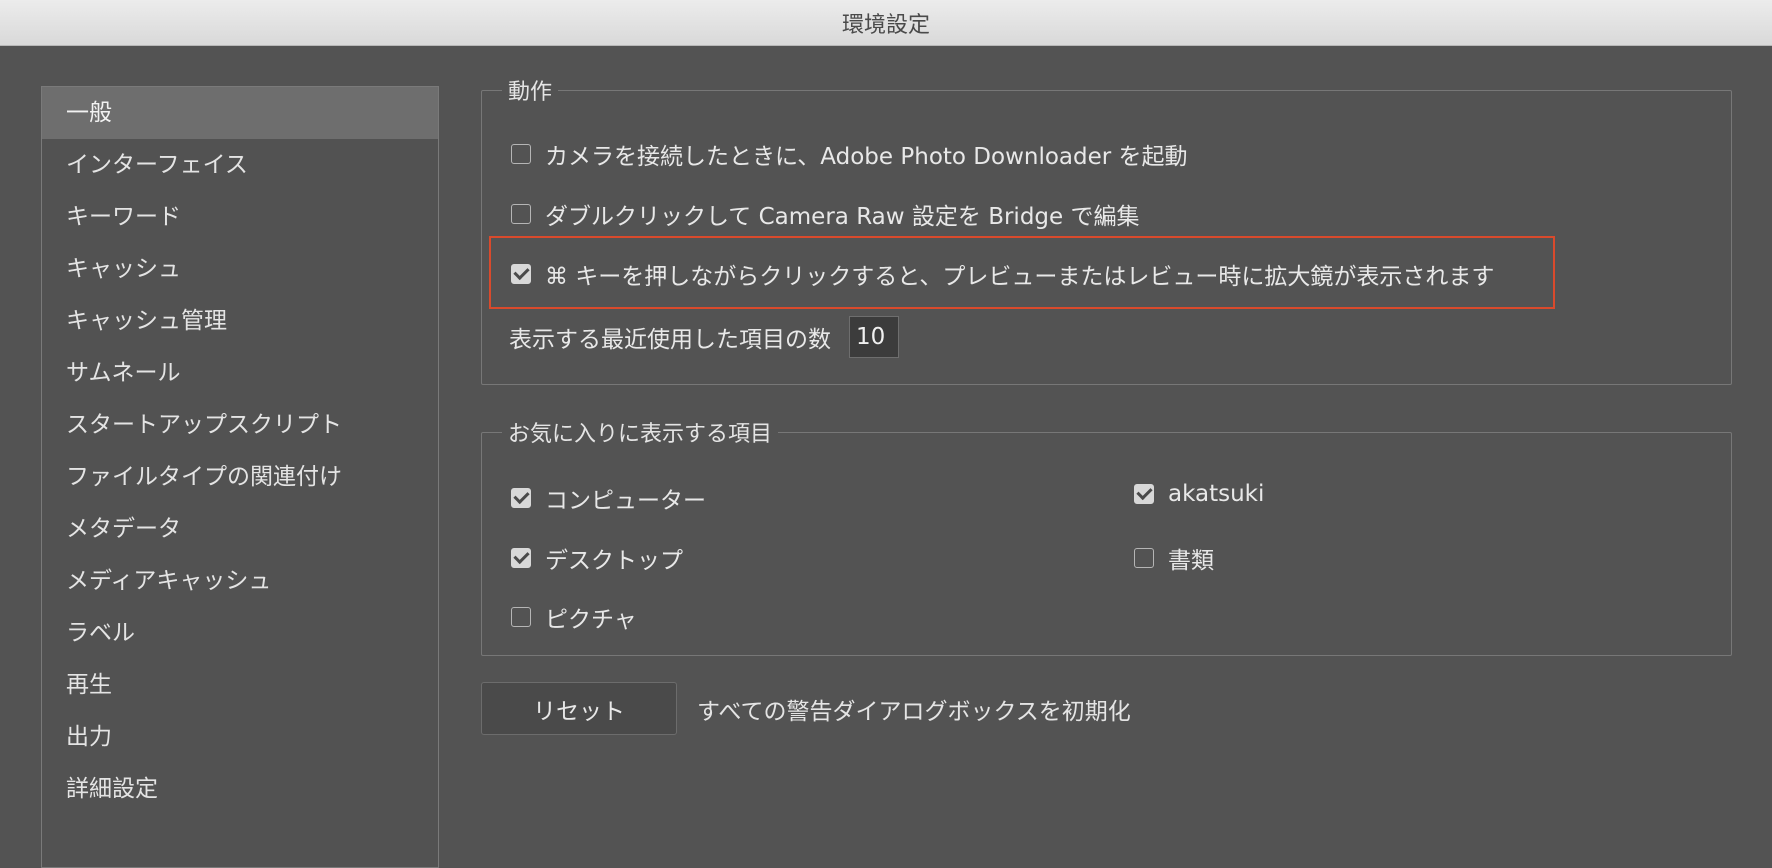 This screenshot has height=868, width=1772. I want to click on sidebar-item-keywords: キーワード, so click(240, 217).